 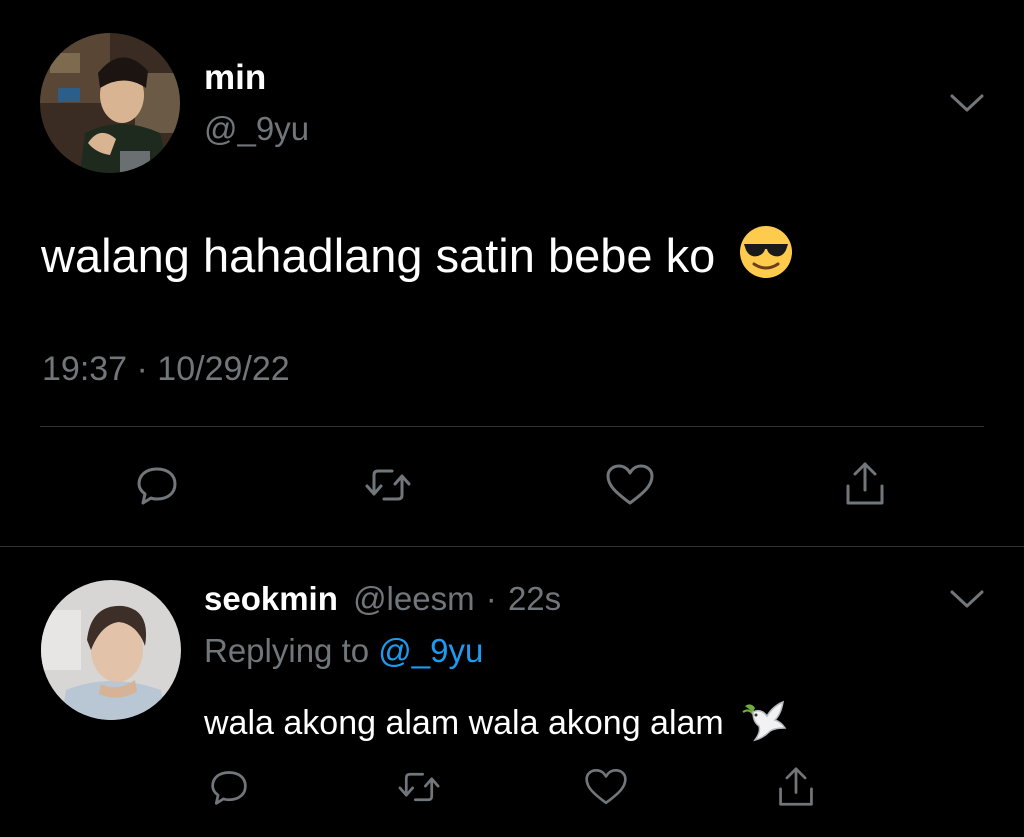 I want to click on replying-to-handle: @_9yu, so click(x=430, y=650).